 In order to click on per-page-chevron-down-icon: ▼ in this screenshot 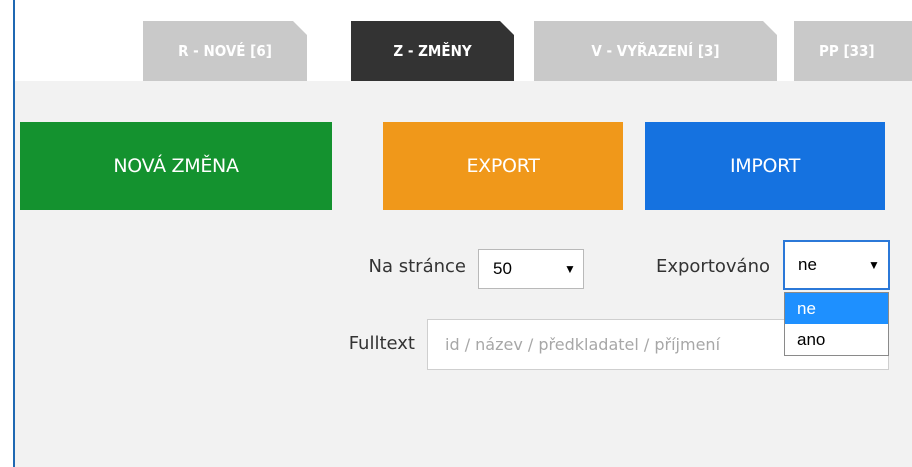, I will do `click(570, 269)`.